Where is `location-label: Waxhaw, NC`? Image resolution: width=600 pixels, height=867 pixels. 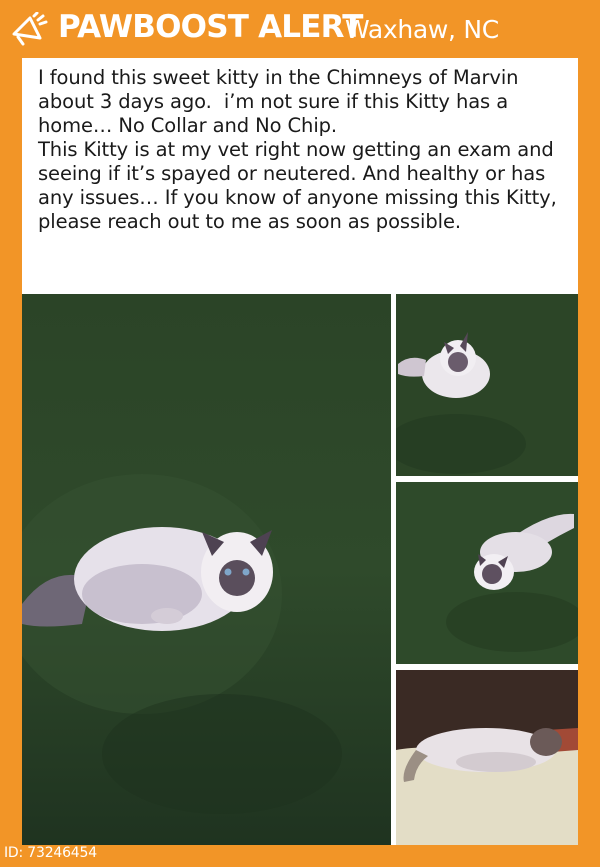 location-label: Waxhaw, NC is located at coordinates (422, 29).